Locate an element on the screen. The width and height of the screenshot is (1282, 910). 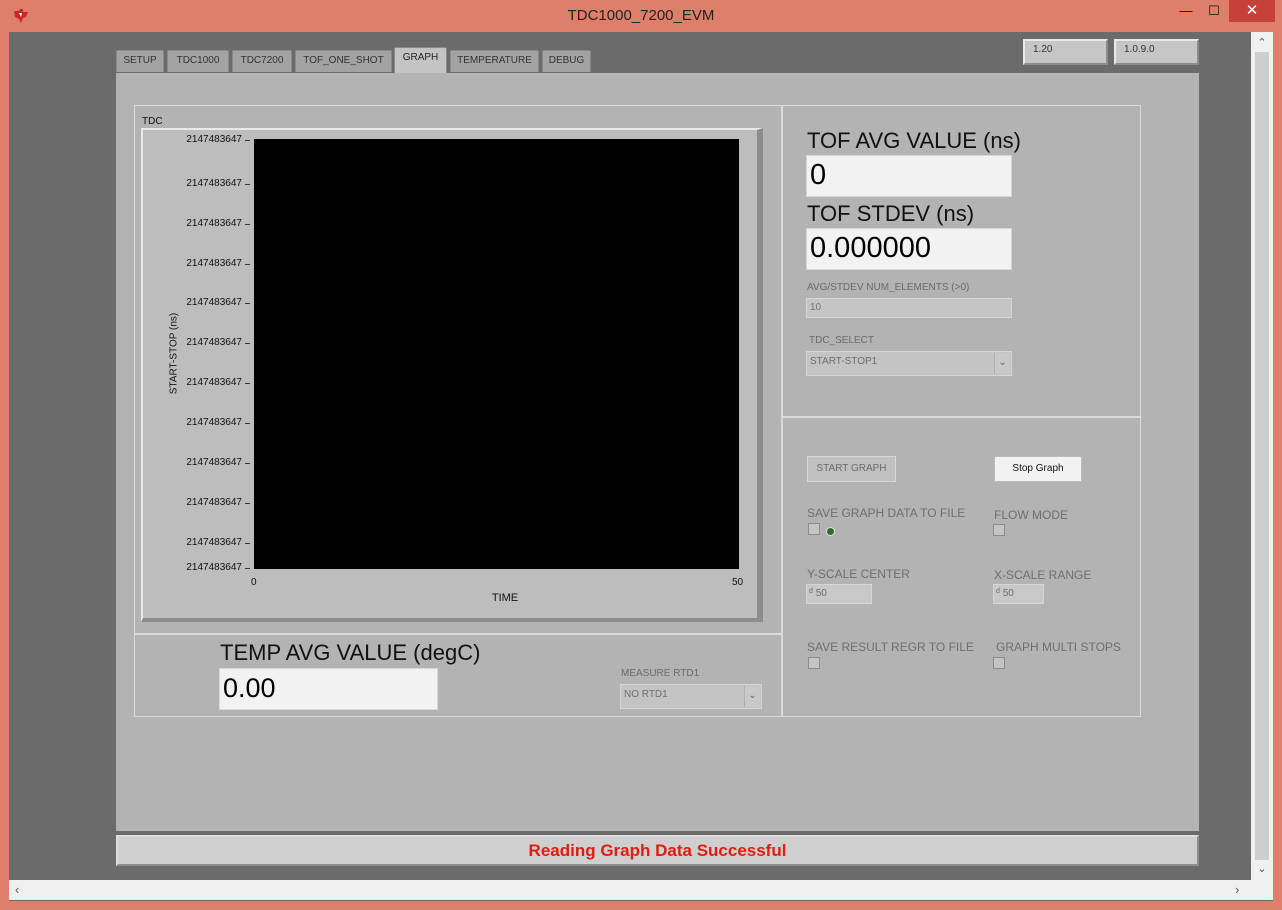
stop-graph-button: Stop Graph is located at coordinates (1038, 469).